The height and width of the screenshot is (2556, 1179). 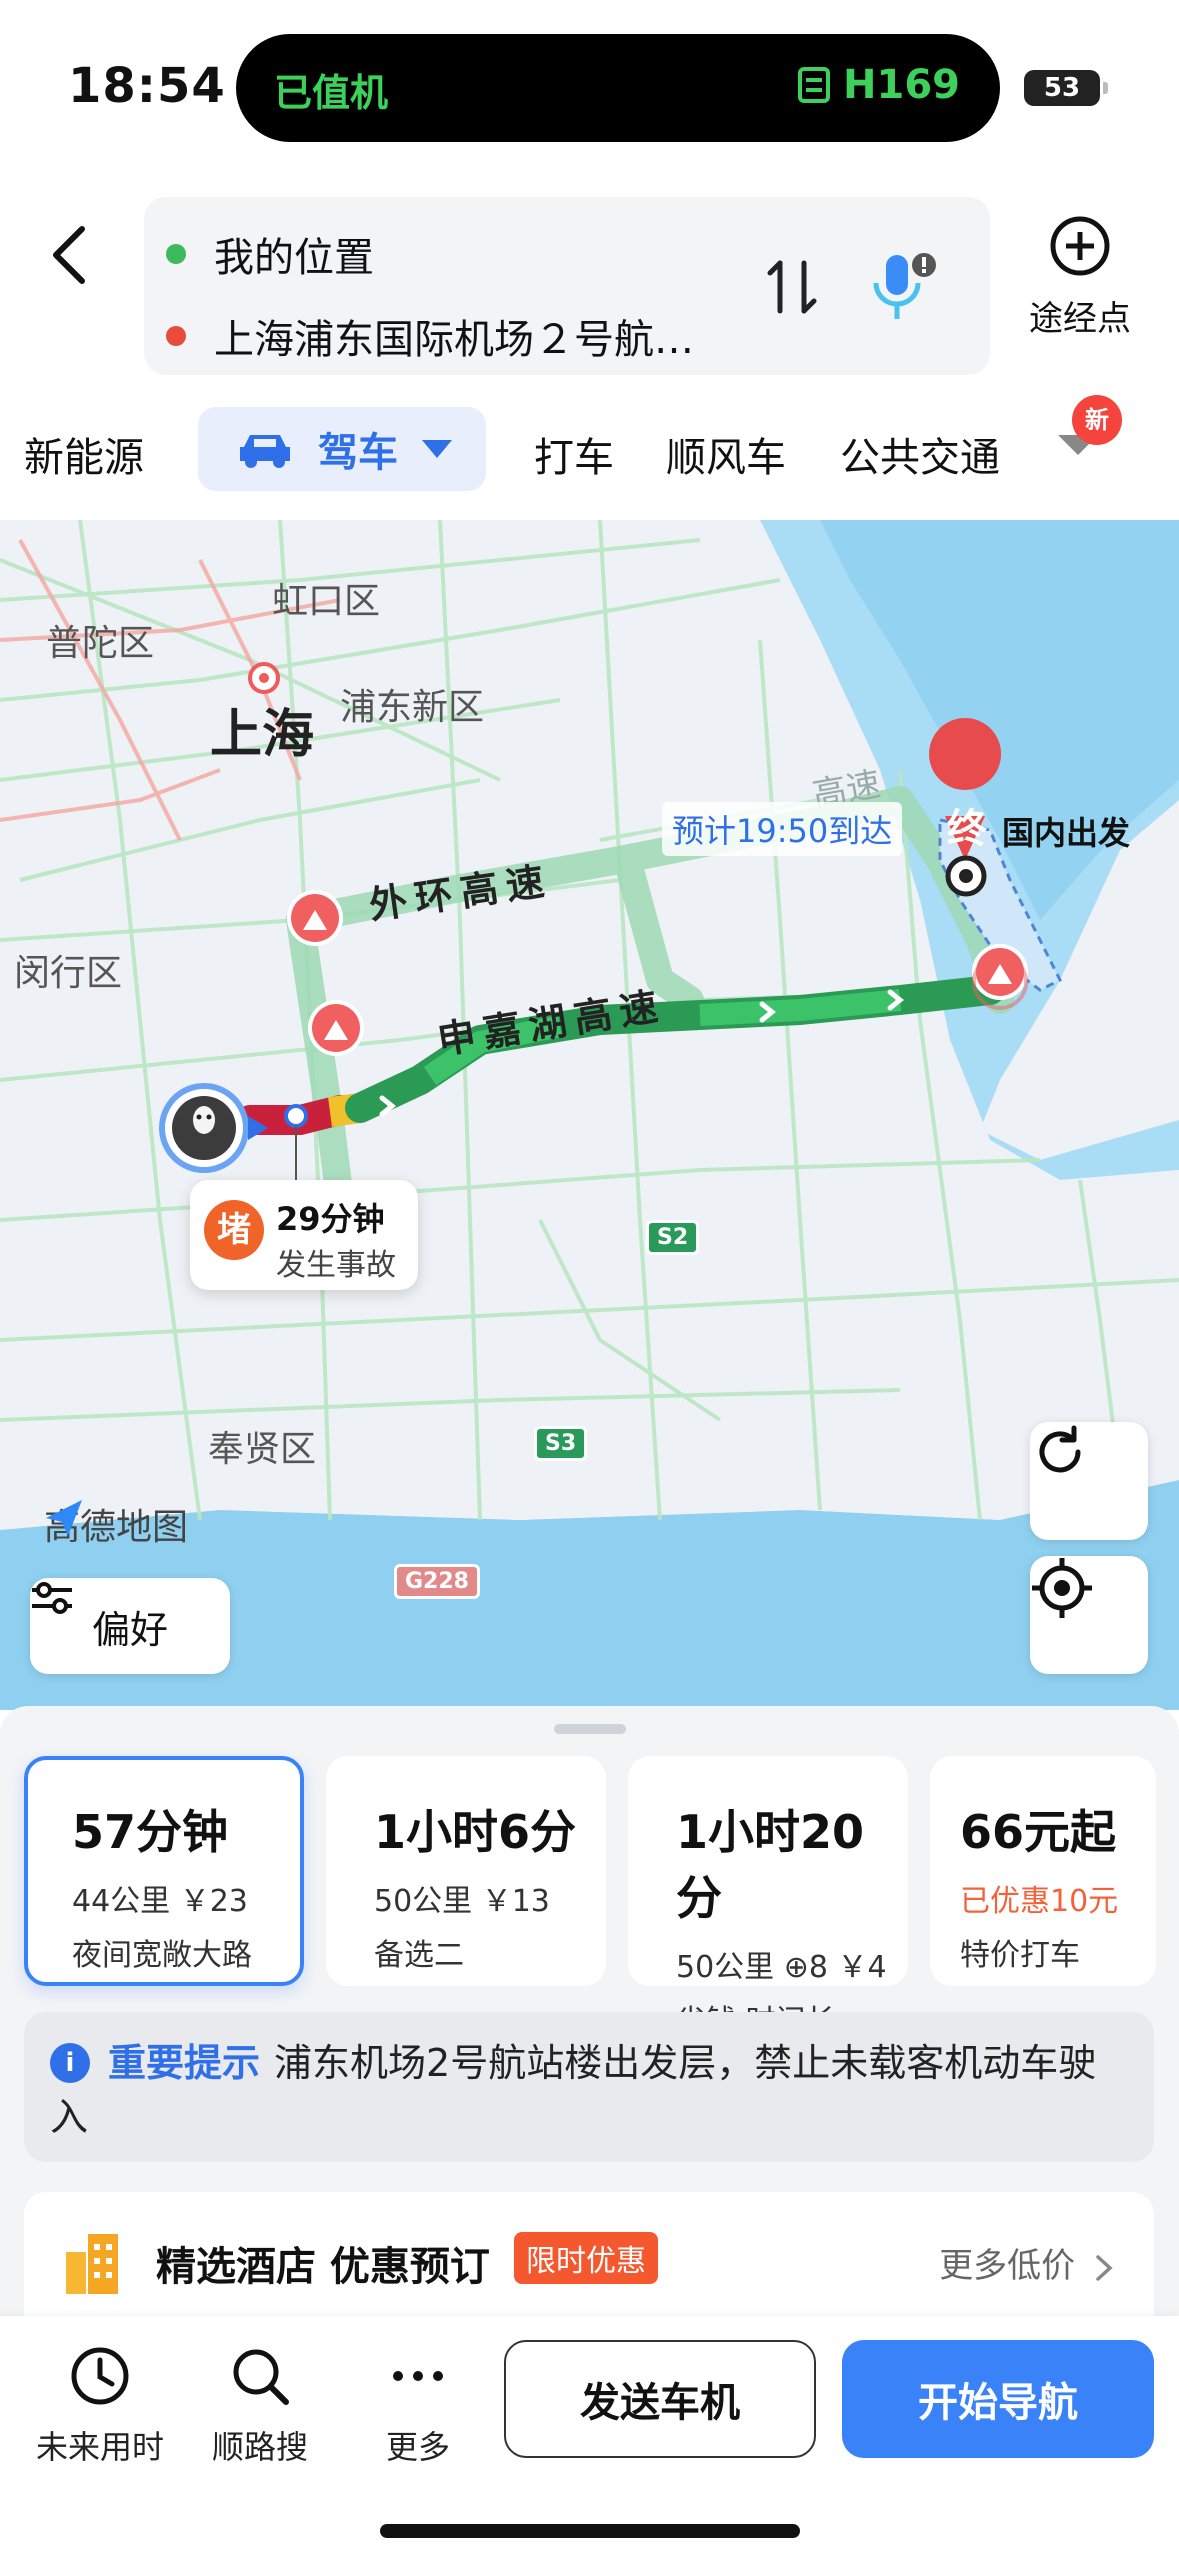 What do you see at coordinates (176, 336) in the screenshot?
I see `destination-dot` at bounding box center [176, 336].